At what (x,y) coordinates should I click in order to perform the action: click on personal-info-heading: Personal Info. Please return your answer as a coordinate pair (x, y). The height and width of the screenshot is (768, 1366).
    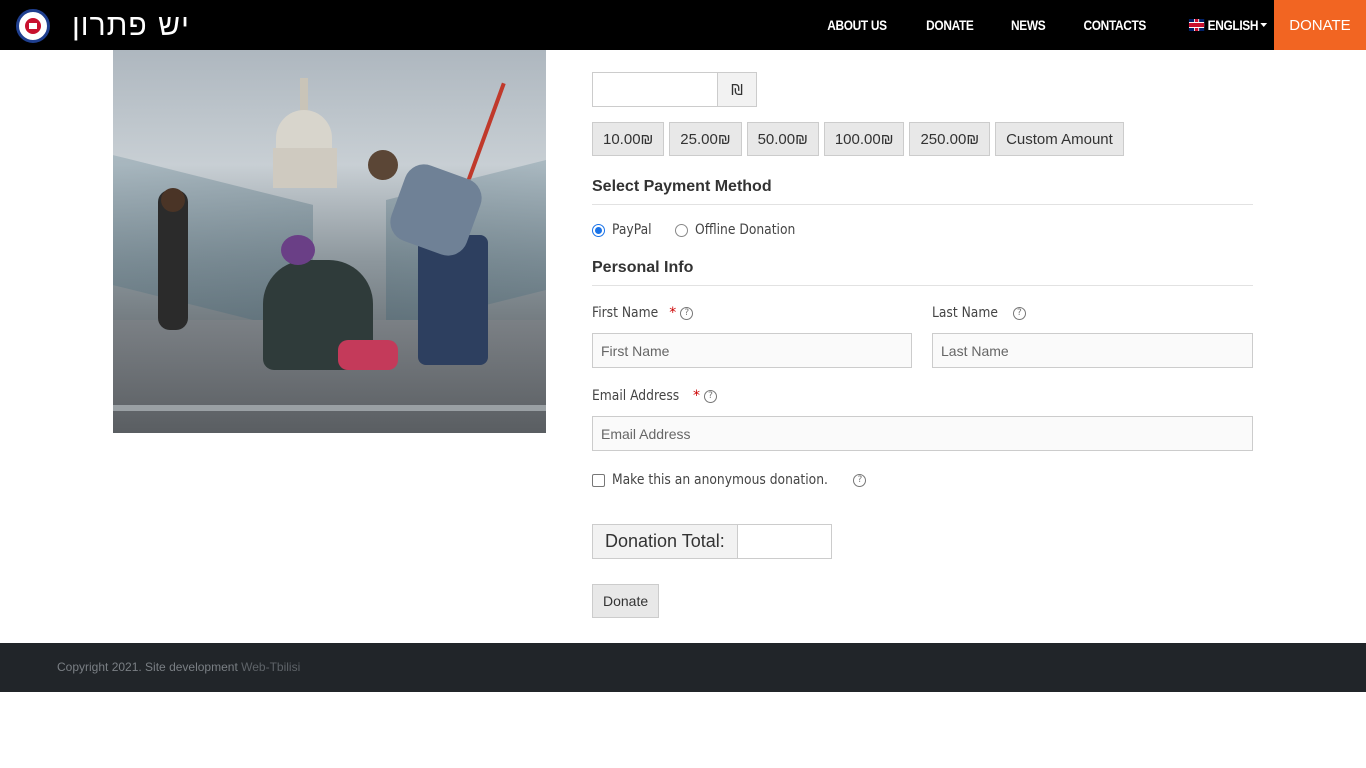
    Looking at the image, I should click on (922, 272).